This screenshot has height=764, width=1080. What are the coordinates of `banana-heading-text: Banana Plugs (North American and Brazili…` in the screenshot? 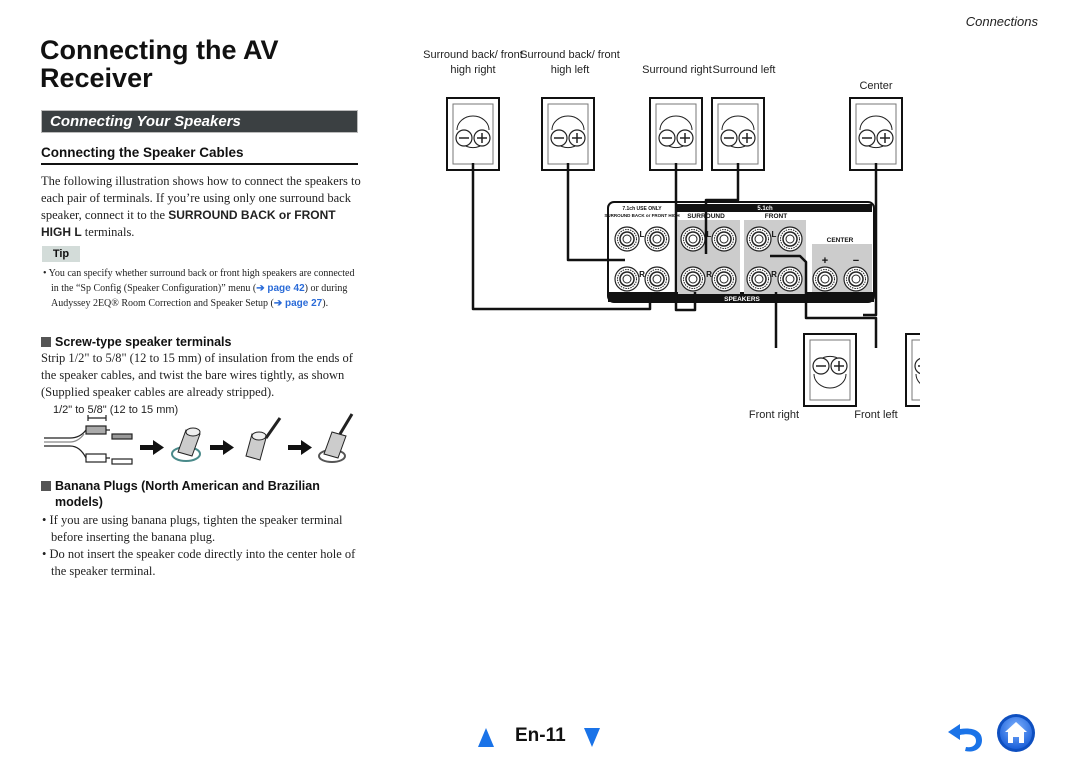 It's located at (187, 494).